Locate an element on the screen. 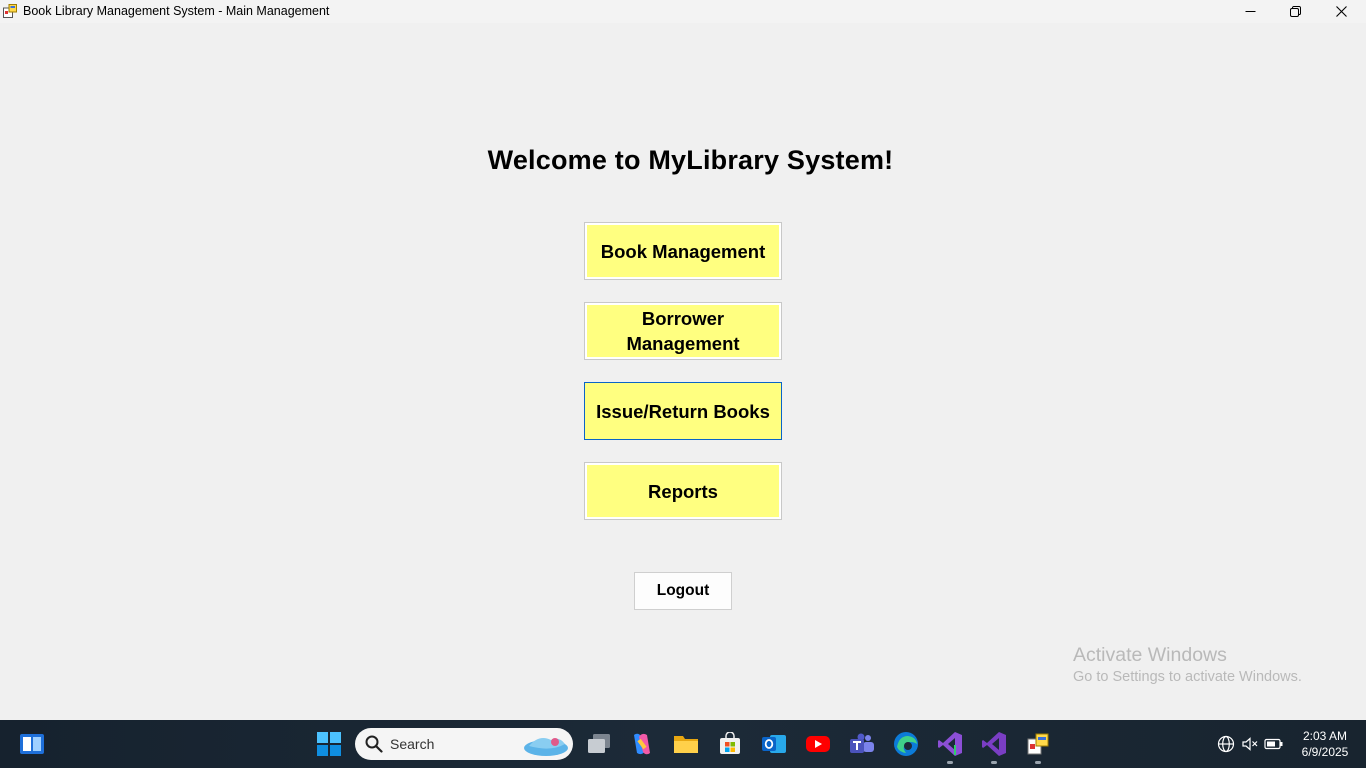 The height and width of the screenshot is (768, 1366). task-view-icon is located at coordinates (599, 743).